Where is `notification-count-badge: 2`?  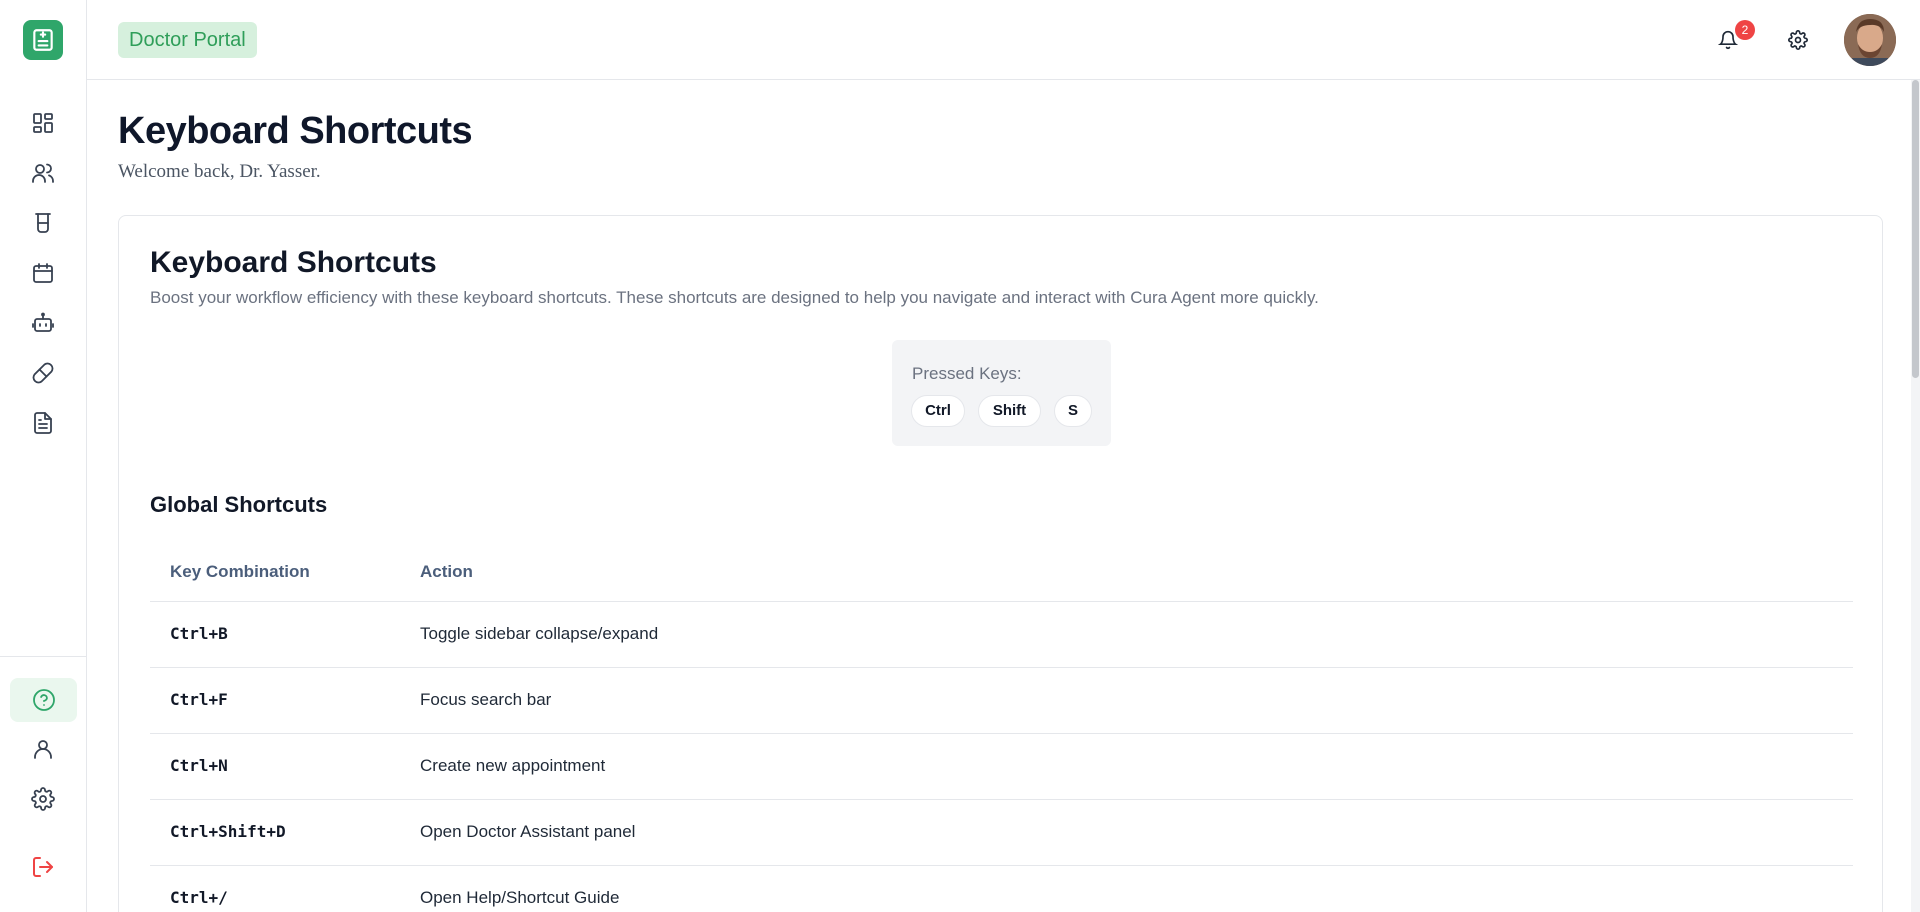 notification-count-badge: 2 is located at coordinates (1745, 30).